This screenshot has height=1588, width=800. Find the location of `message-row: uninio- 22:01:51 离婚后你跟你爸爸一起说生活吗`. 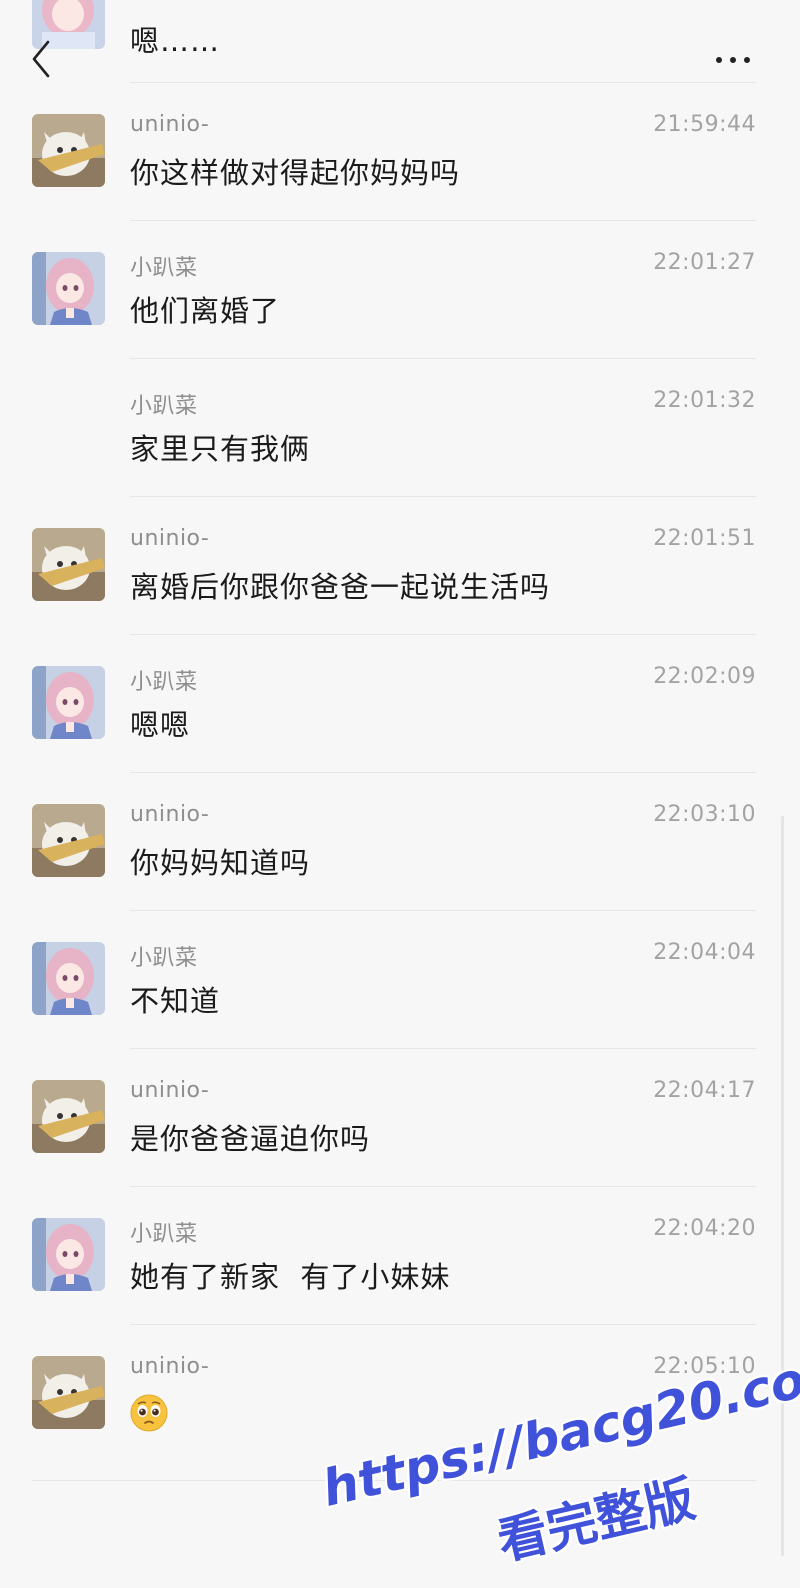

message-row: uninio- 22:01:51 离婚后你跟你爸爸一起说生活吗 is located at coordinates (400, 567).